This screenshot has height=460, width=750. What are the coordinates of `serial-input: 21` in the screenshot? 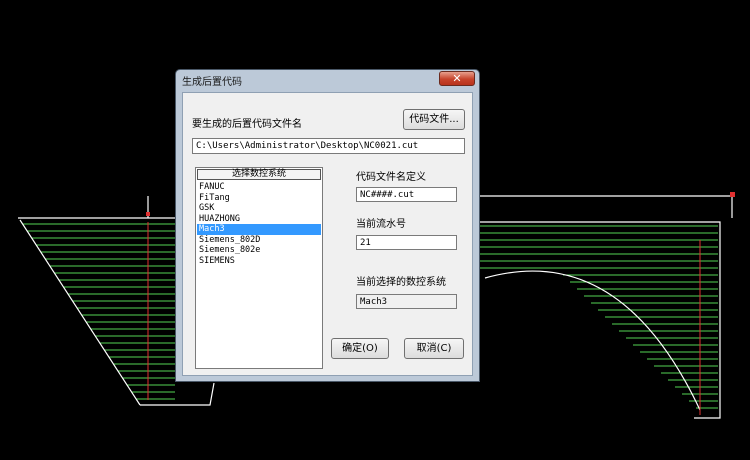 It's located at (406, 242).